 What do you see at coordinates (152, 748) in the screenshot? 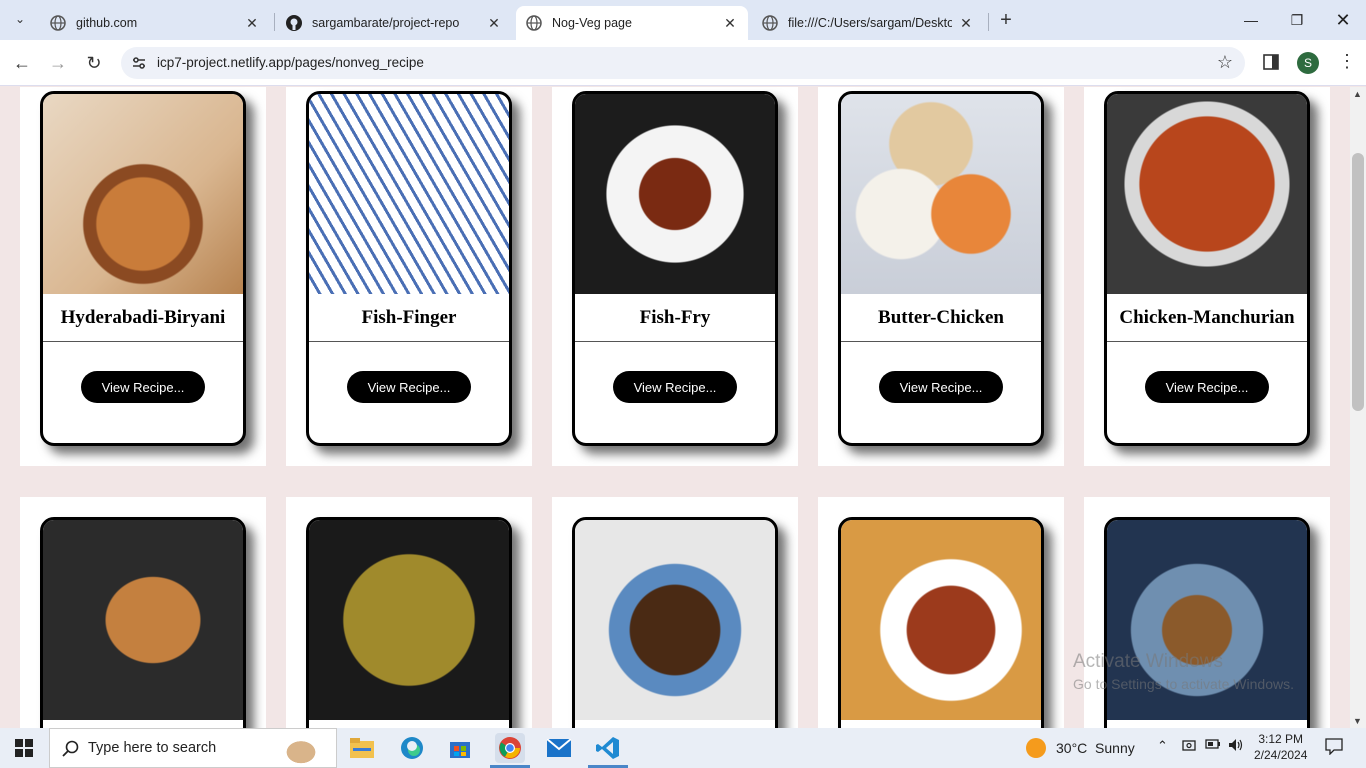
I see `search-placeholder: Type here to search` at bounding box center [152, 748].